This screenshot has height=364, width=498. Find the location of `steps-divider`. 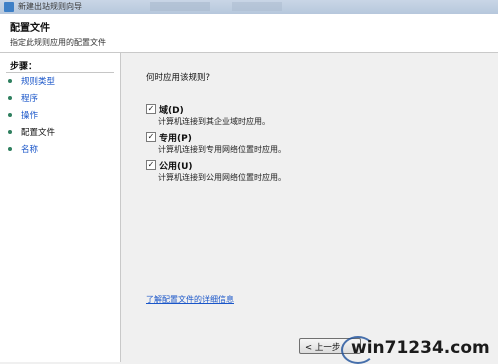

steps-divider is located at coordinates (60, 72).